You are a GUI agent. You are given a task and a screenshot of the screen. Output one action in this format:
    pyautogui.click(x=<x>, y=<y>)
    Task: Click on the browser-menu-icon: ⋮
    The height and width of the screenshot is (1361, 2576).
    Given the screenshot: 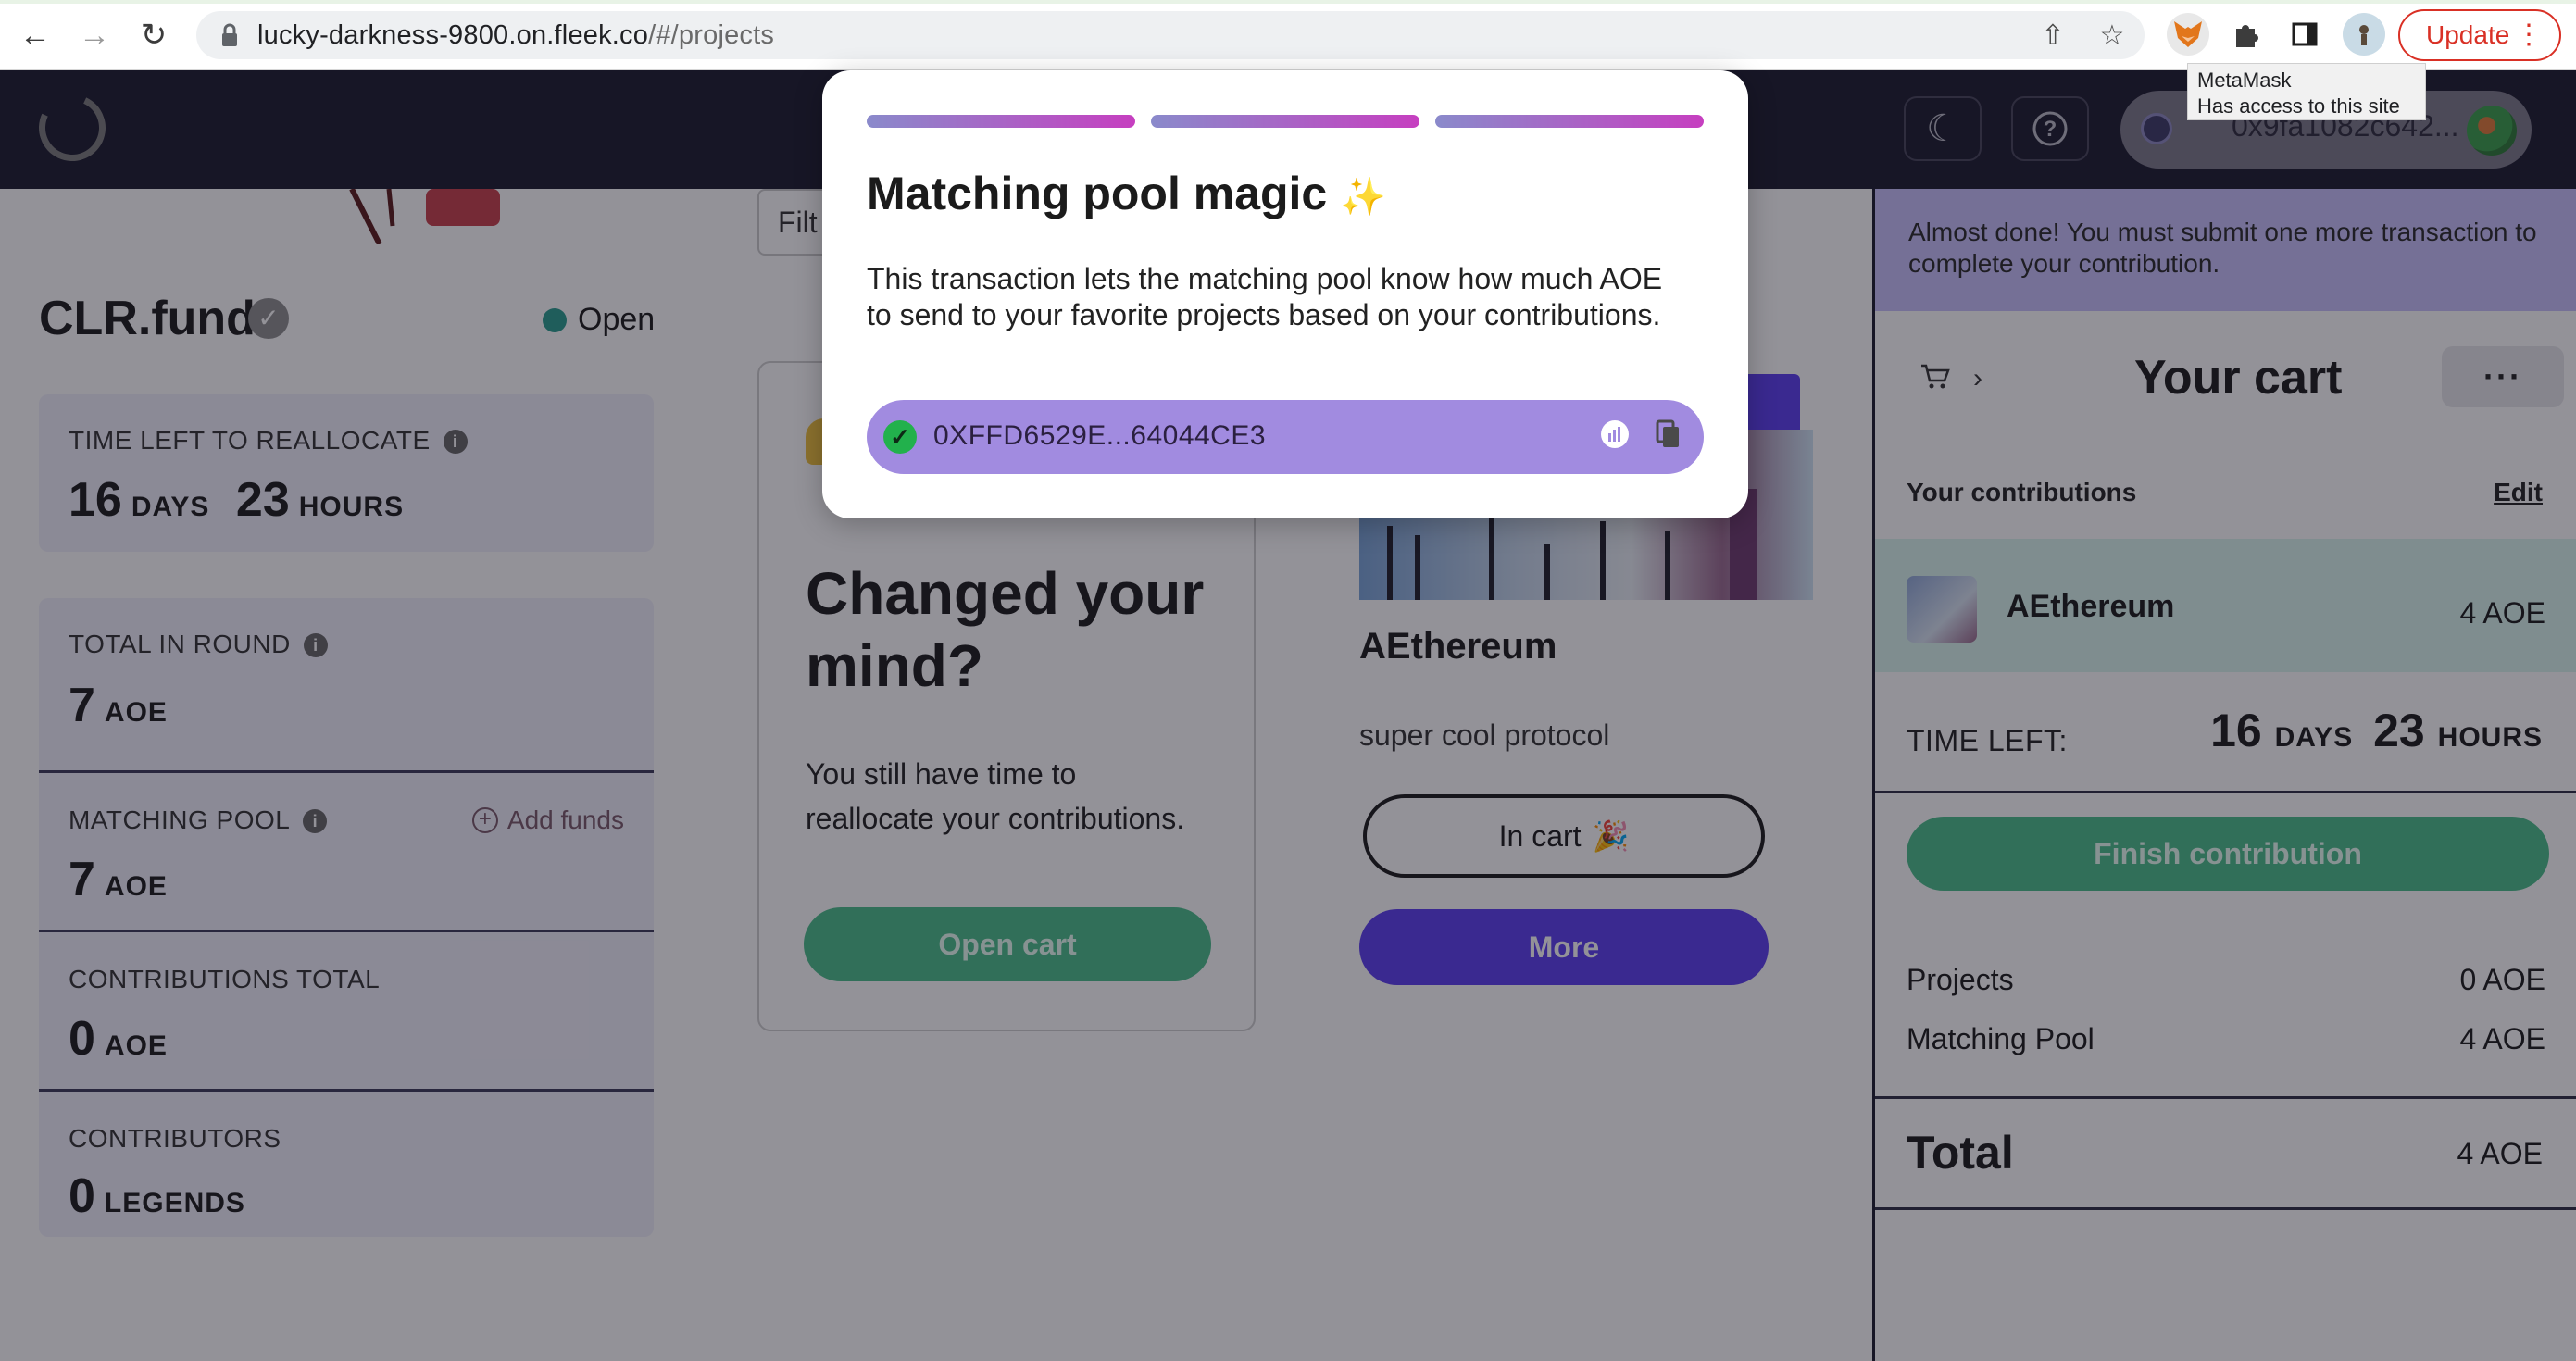 What is the action you would take?
    pyautogui.click(x=2529, y=35)
    